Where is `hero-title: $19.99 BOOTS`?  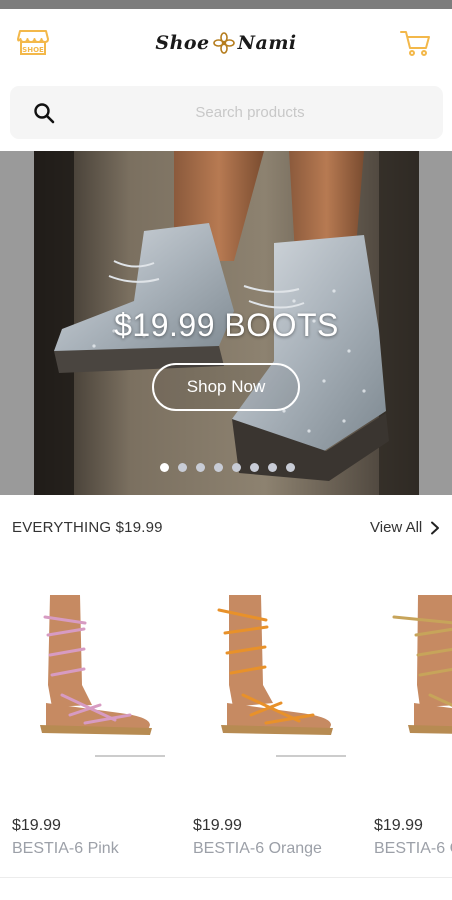 hero-title: $19.99 BOOTS is located at coordinates (226, 325).